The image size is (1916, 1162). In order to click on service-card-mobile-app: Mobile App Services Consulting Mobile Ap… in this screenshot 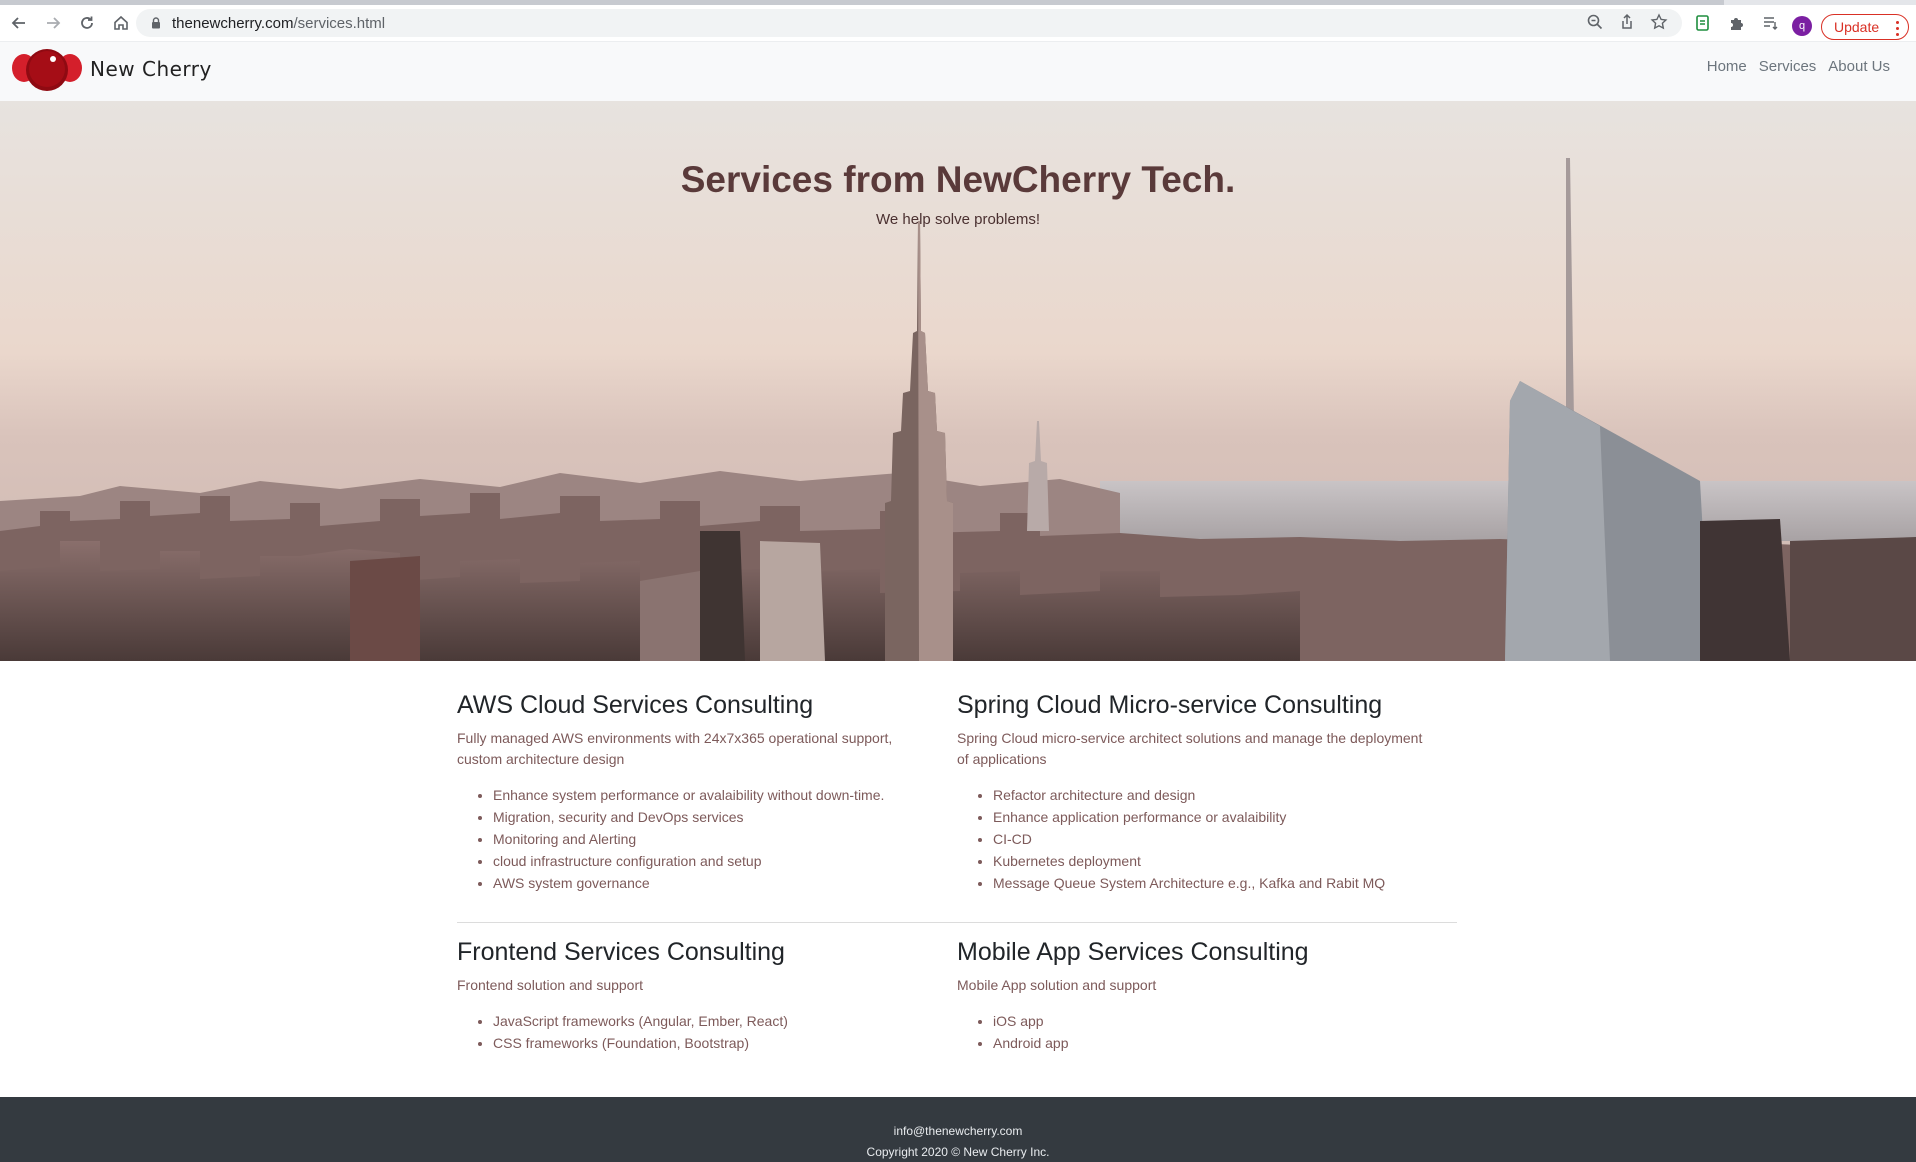, I will do `click(1207, 988)`.